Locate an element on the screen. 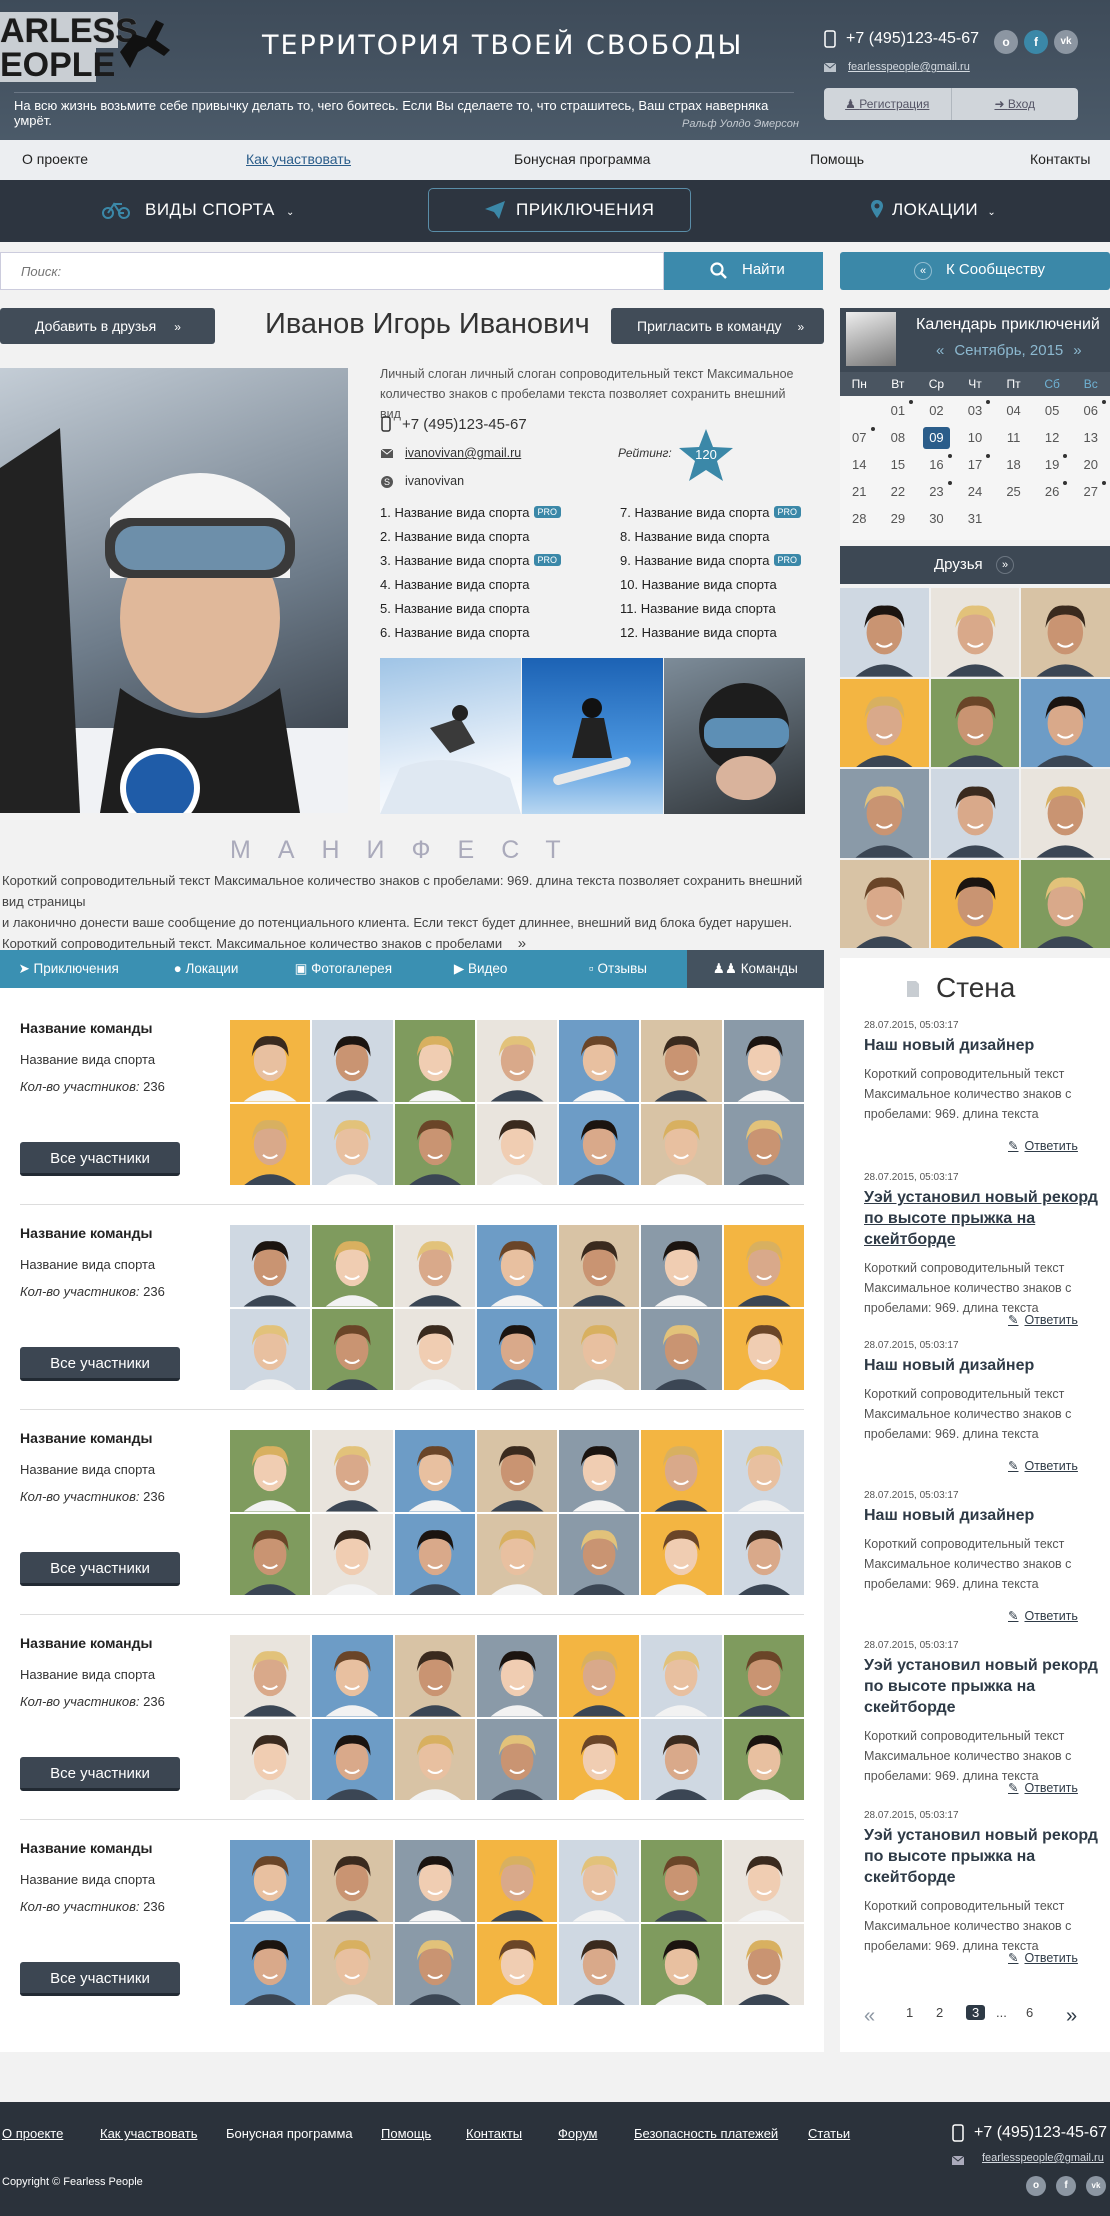 This screenshot has width=1110, height=2216. tab-reviews: ▫ Отзывы is located at coordinates (617, 969).